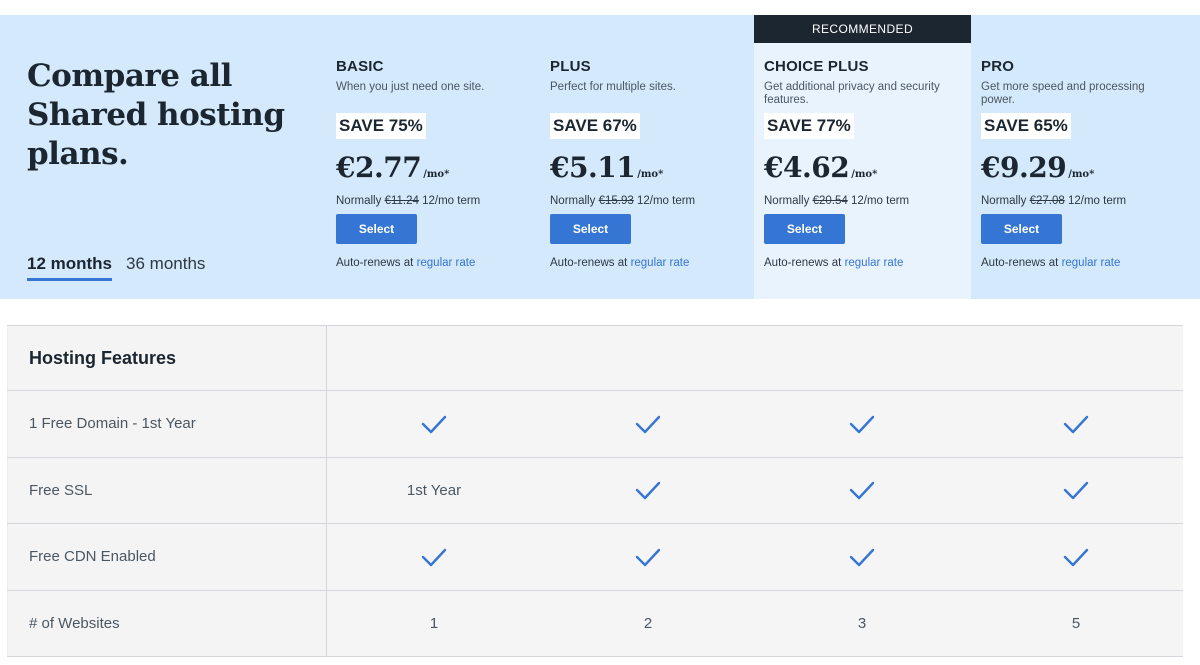 This screenshot has height=665, width=1200. Describe the element at coordinates (167, 490) in the screenshot. I see `feature-label: Free SSL` at that location.